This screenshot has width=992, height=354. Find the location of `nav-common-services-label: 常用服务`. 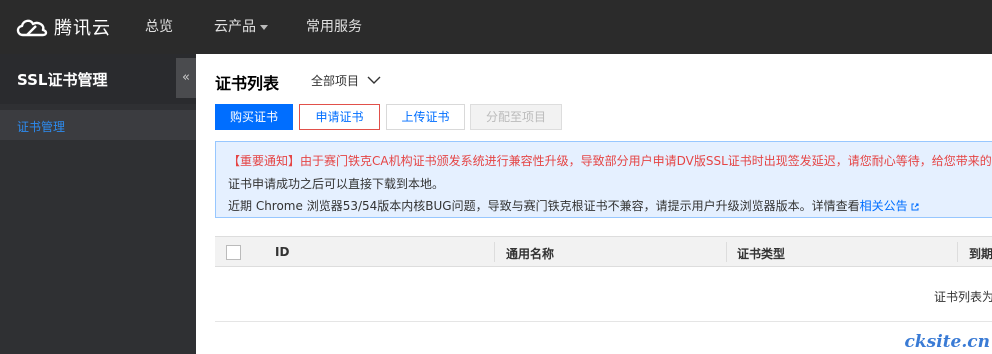

nav-common-services-label: 常用服务 is located at coordinates (334, 27).